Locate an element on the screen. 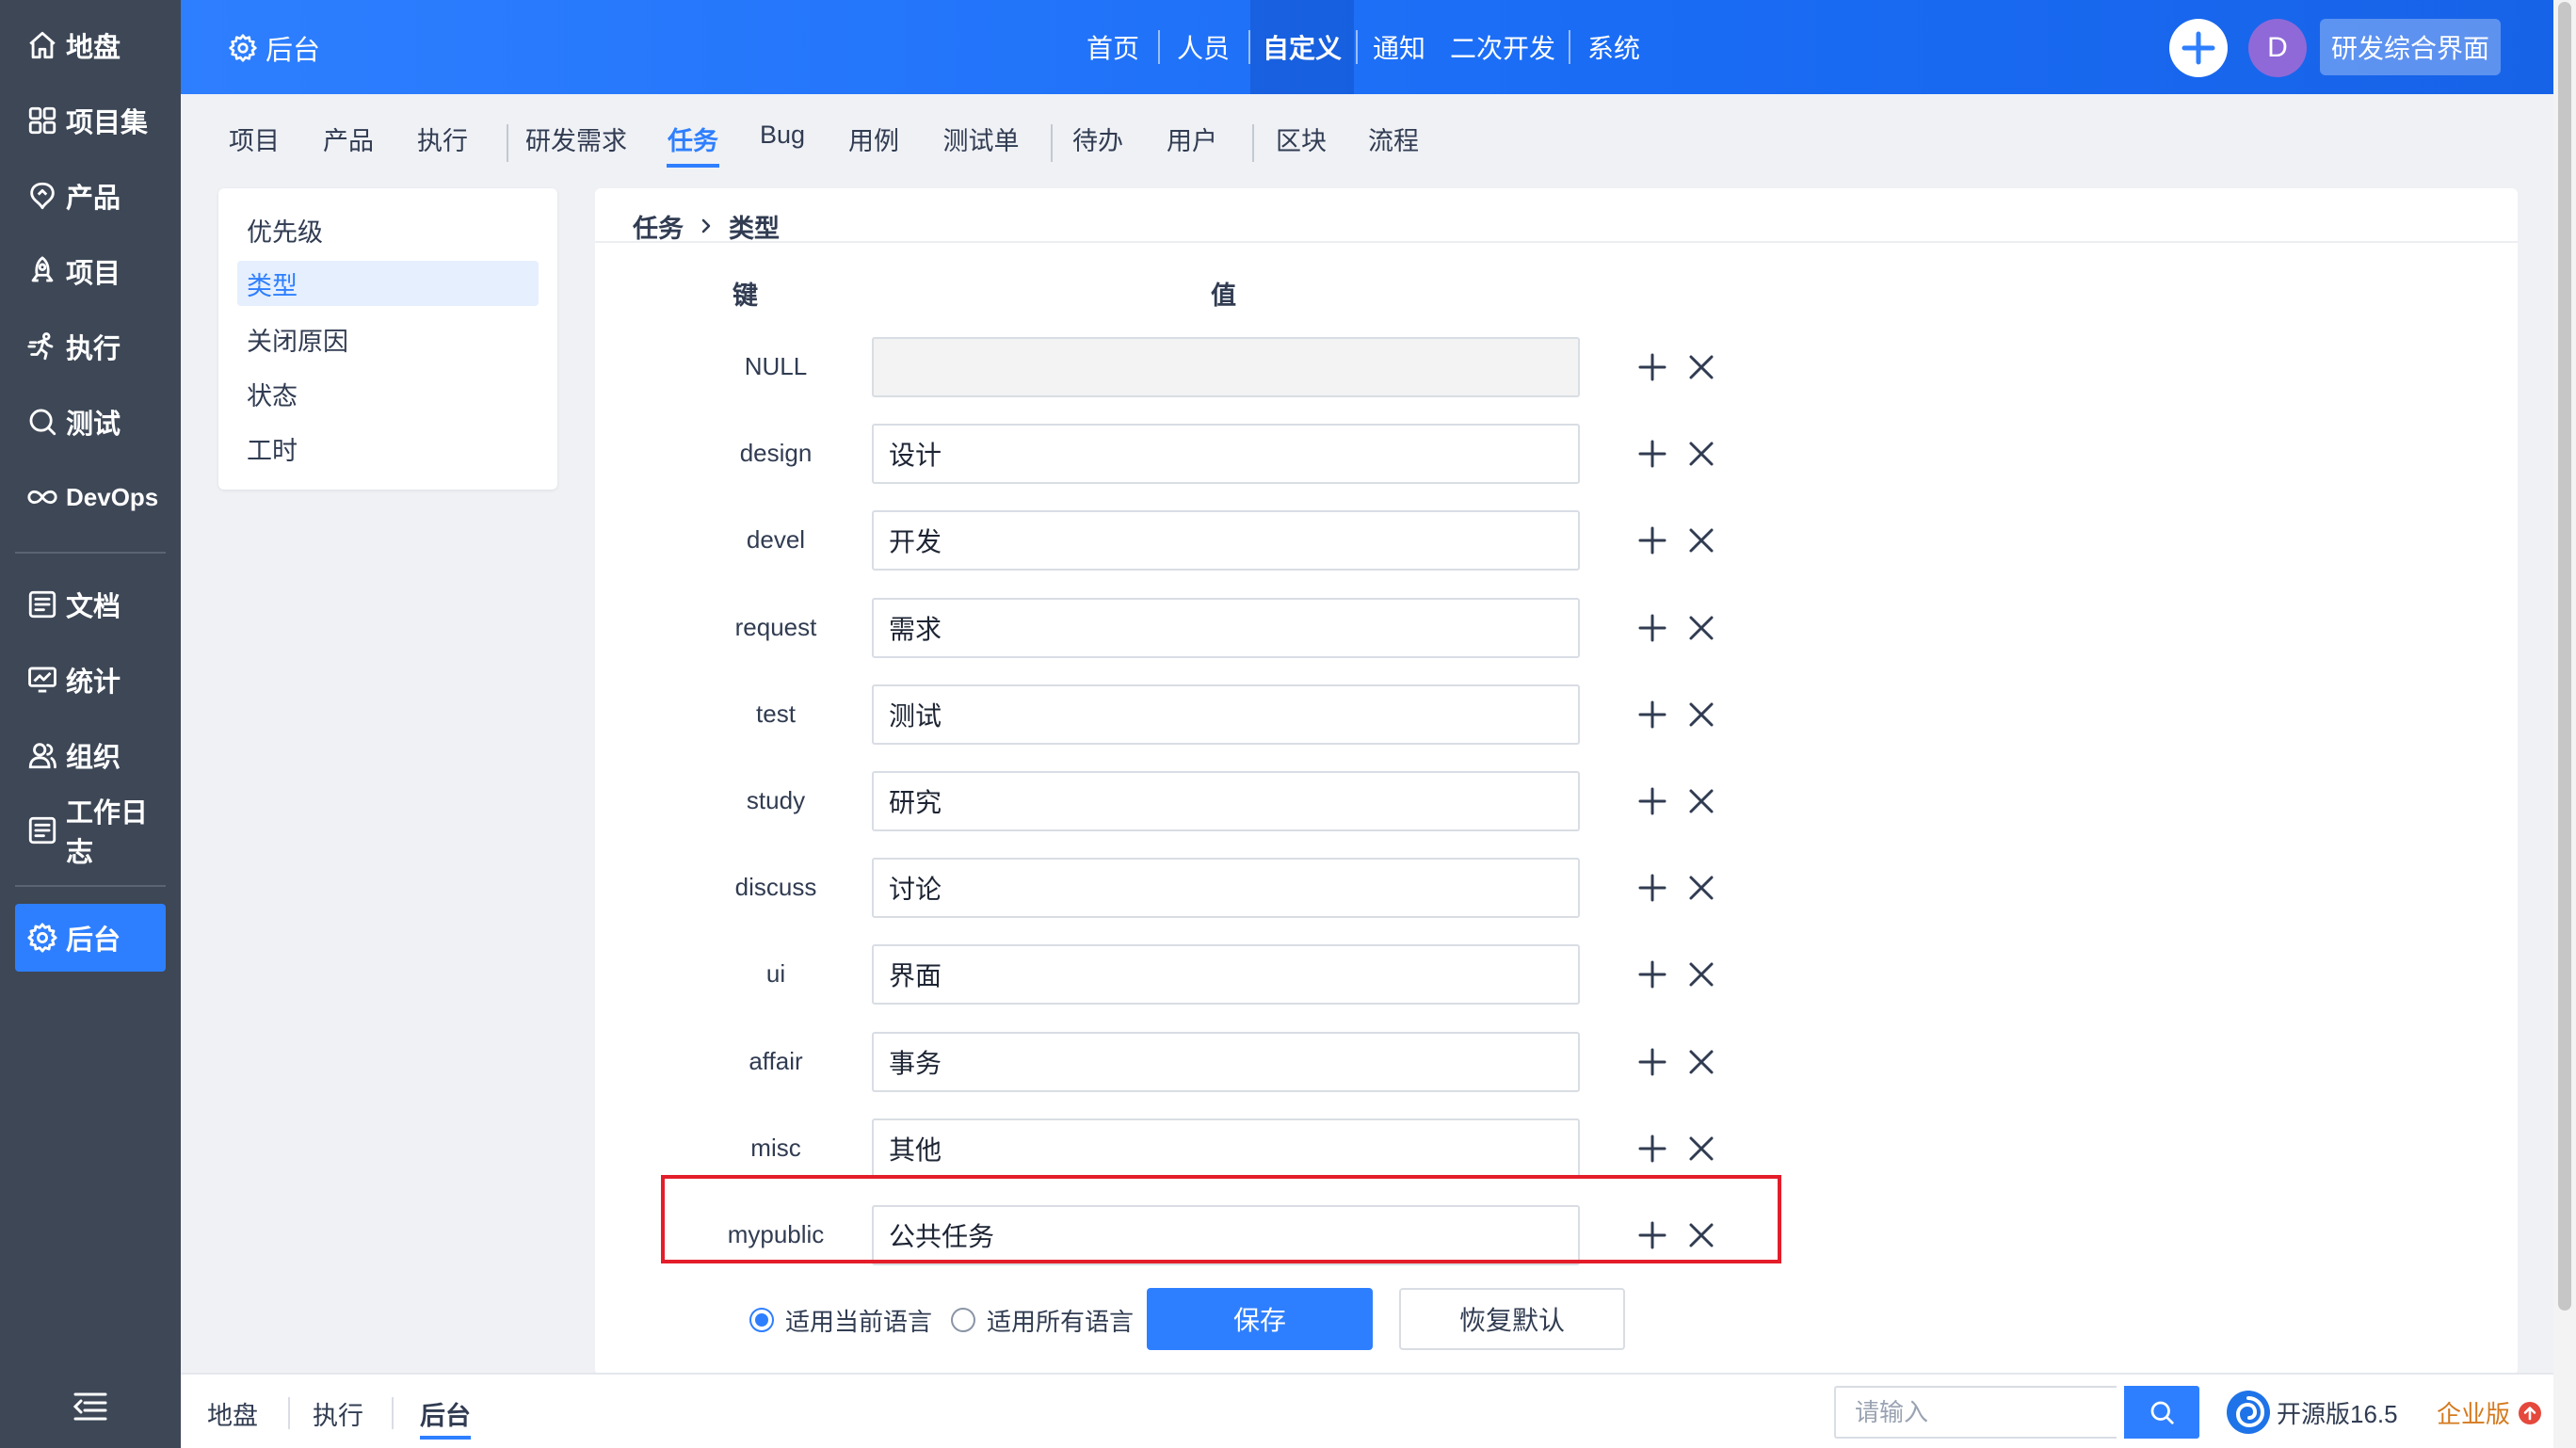  breadcrumb-item: 任务 is located at coordinates (658, 227).